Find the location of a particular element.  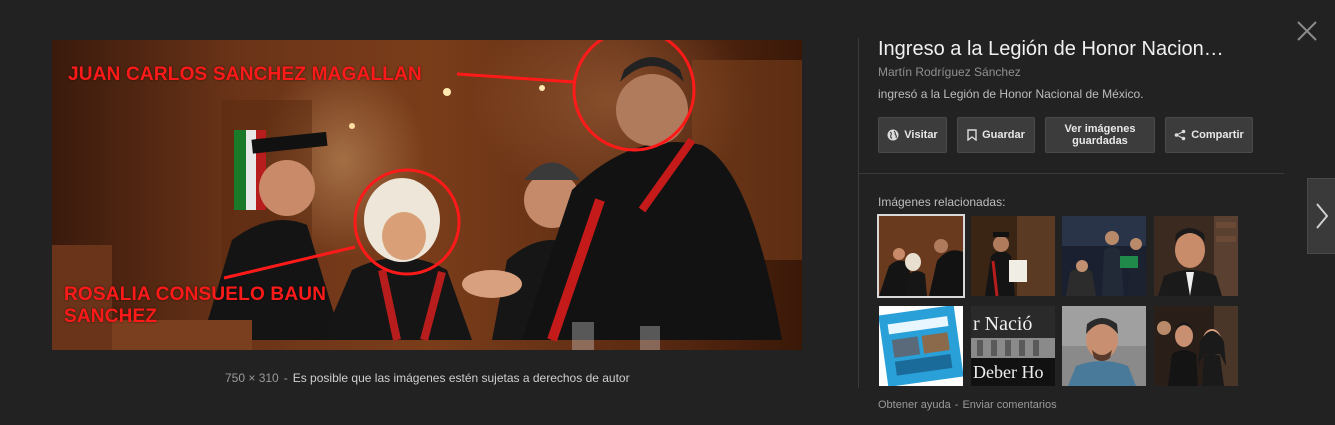

visit-label: Visitar is located at coordinates (921, 135).